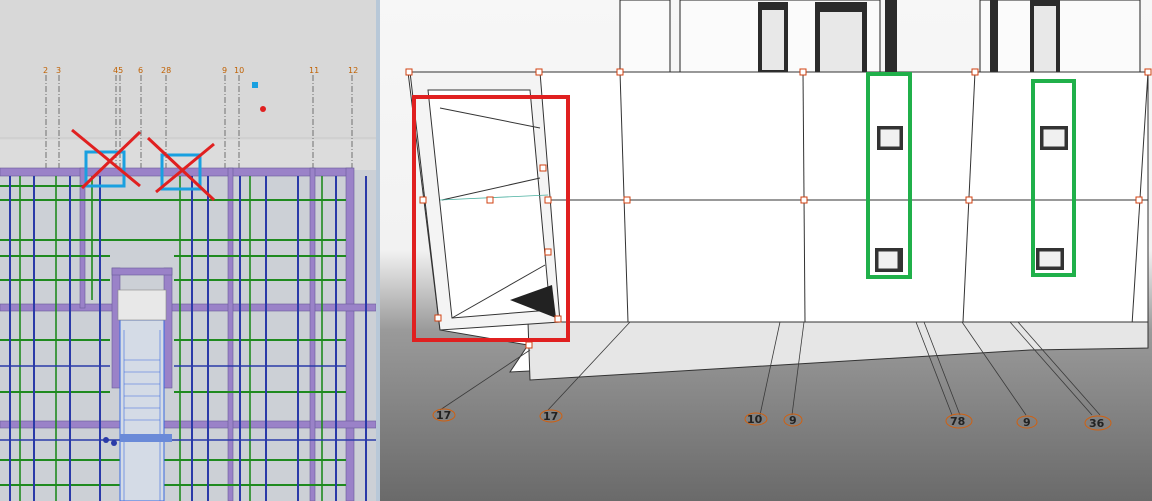 This screenshot has width=1152, height=501. I want to click on grid-label: 12, so click(353, 70).